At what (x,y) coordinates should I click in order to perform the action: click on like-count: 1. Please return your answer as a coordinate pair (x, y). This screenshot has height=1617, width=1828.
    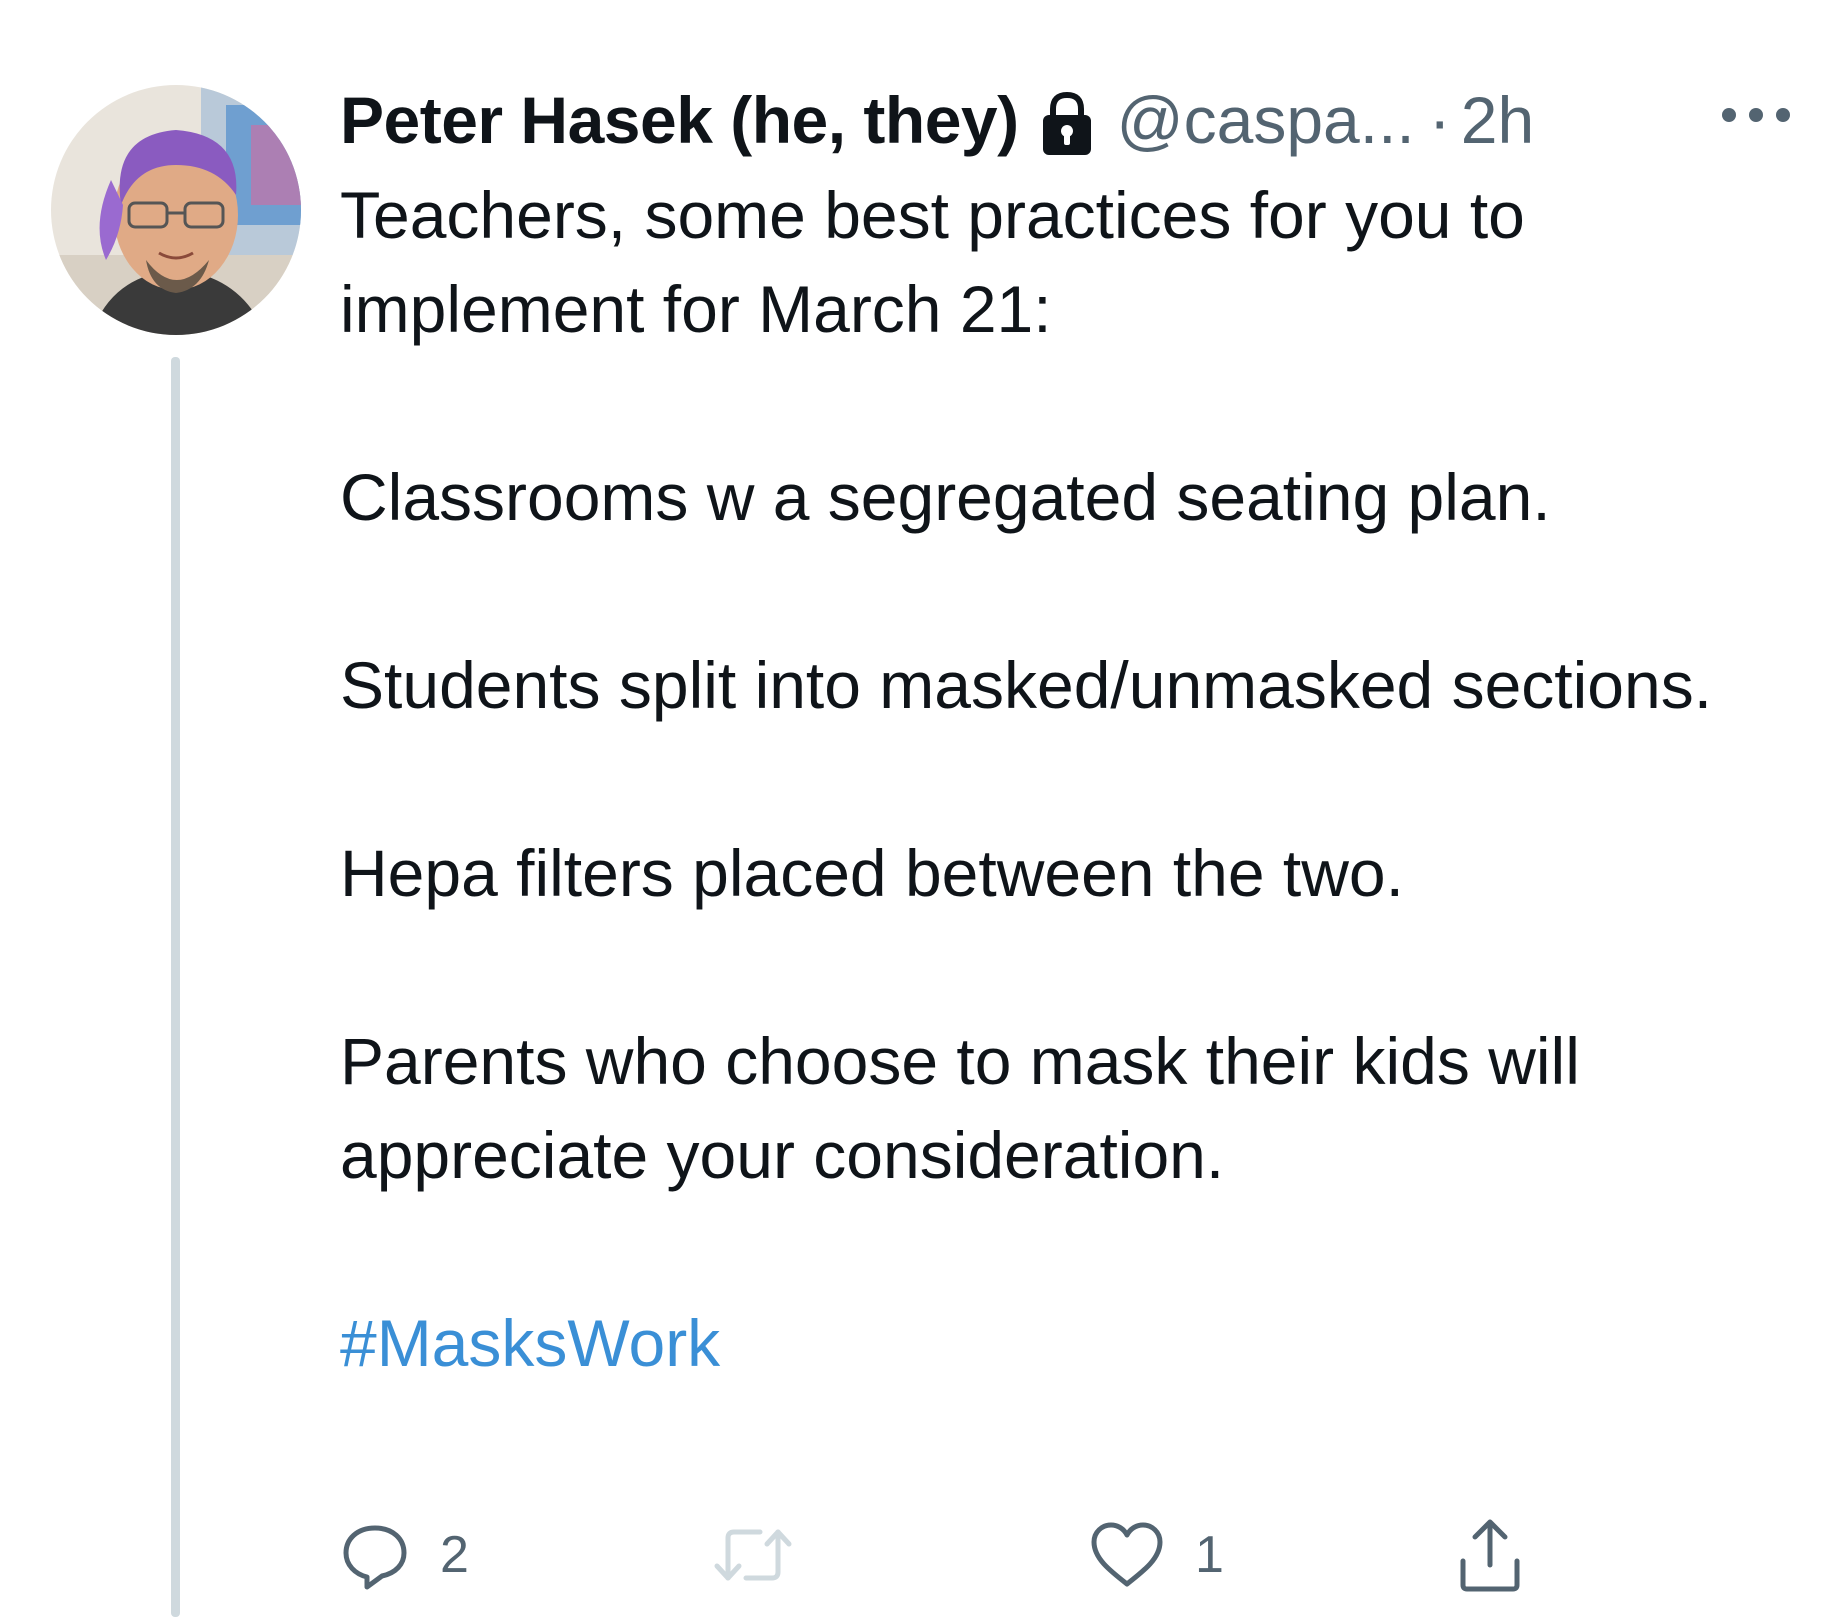
    Looking at the image, I should click on (1209, 1555).